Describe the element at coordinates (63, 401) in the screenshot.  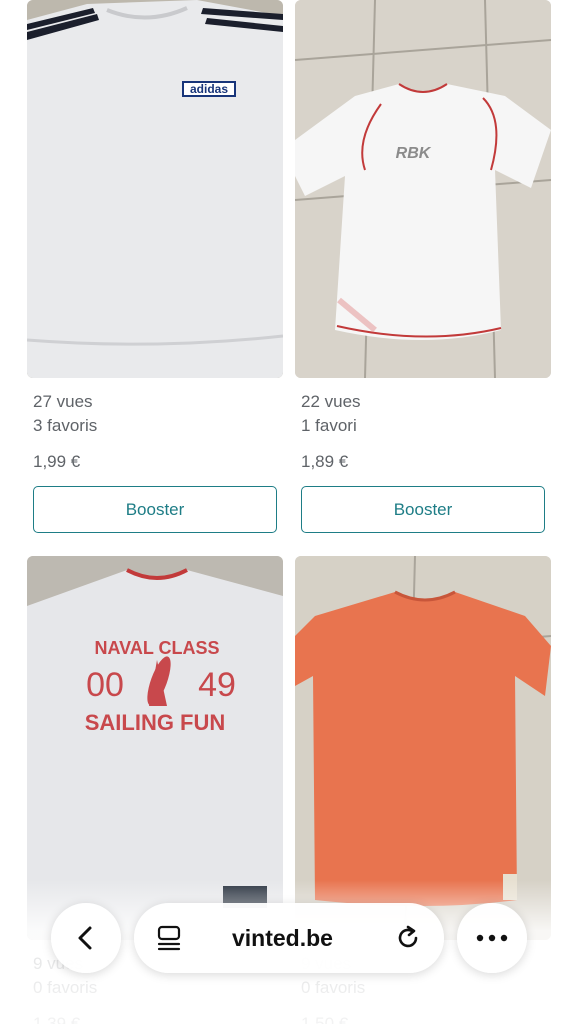
I see `views-count: 27 vues` at that location.